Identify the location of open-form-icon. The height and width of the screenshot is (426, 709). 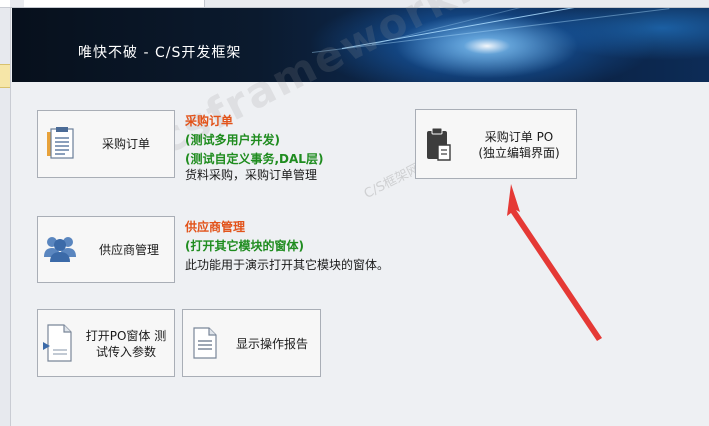
(57, 343).